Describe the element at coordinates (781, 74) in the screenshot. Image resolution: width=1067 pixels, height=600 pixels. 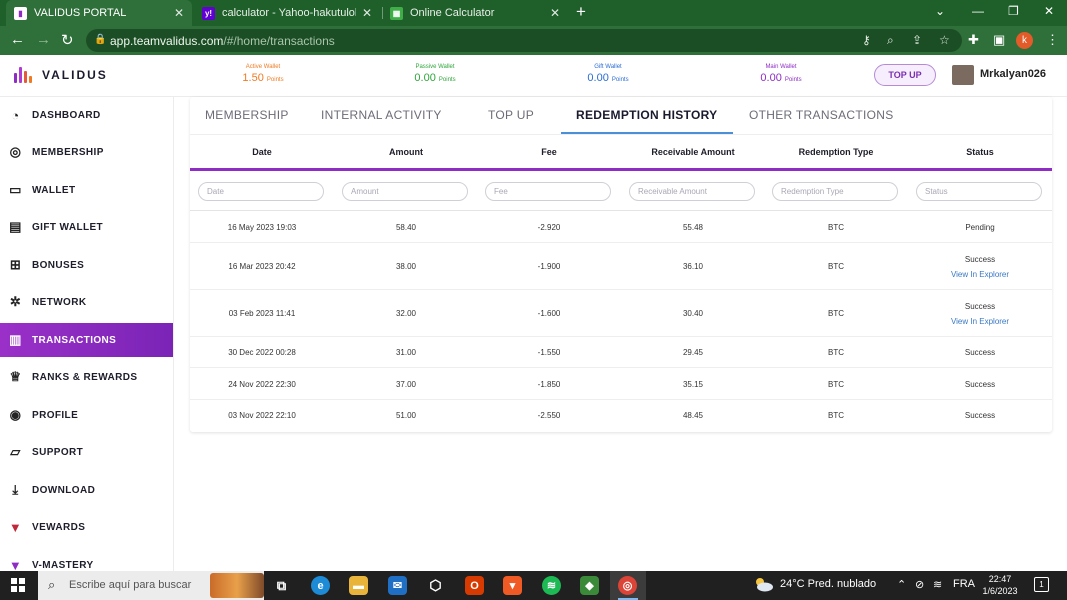
I see `main-wallet: Main Wallet 0.00 Points` at that location.